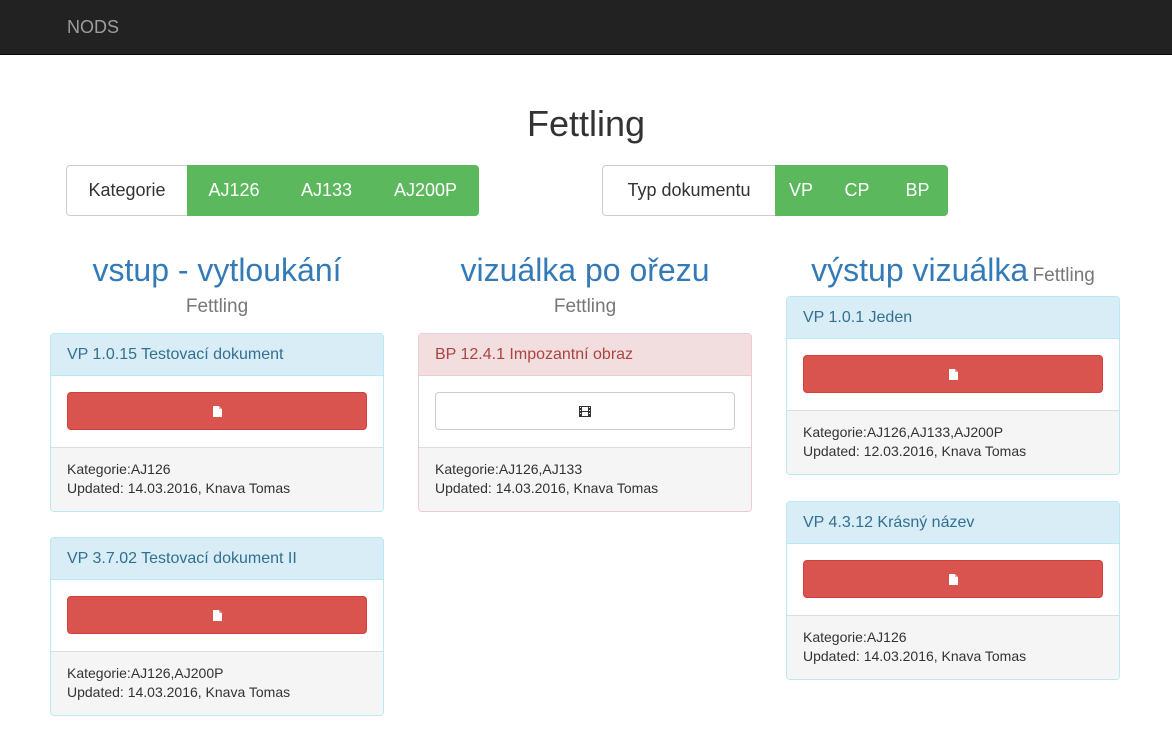  What do you see at coordinates (920, 270) in the screenshot?
I see `column-title: výstup vizuálka` at bounding box center [920, 270].